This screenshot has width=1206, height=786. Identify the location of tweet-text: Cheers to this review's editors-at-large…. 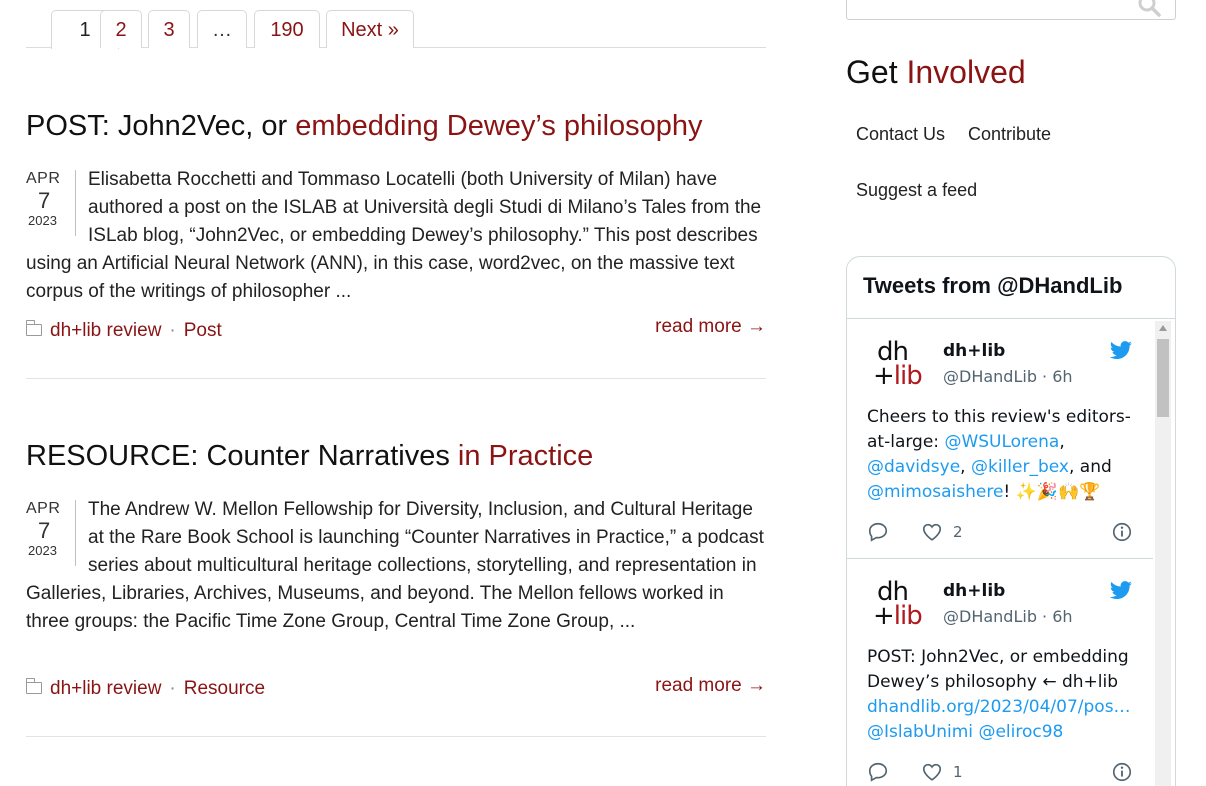
(999, 454).